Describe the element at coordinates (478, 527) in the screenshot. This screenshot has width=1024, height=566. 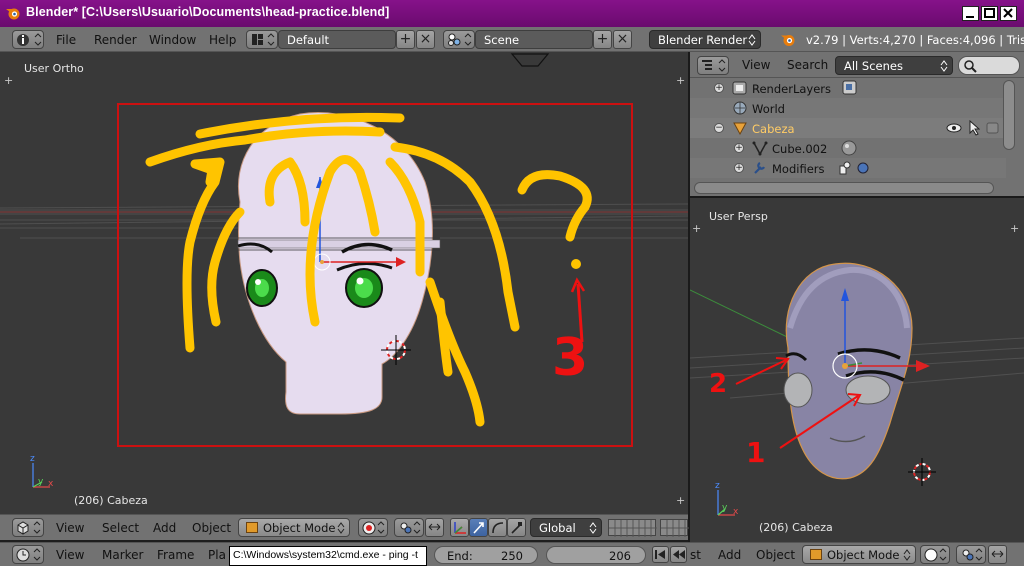
I see `move-tool-button` at that location.